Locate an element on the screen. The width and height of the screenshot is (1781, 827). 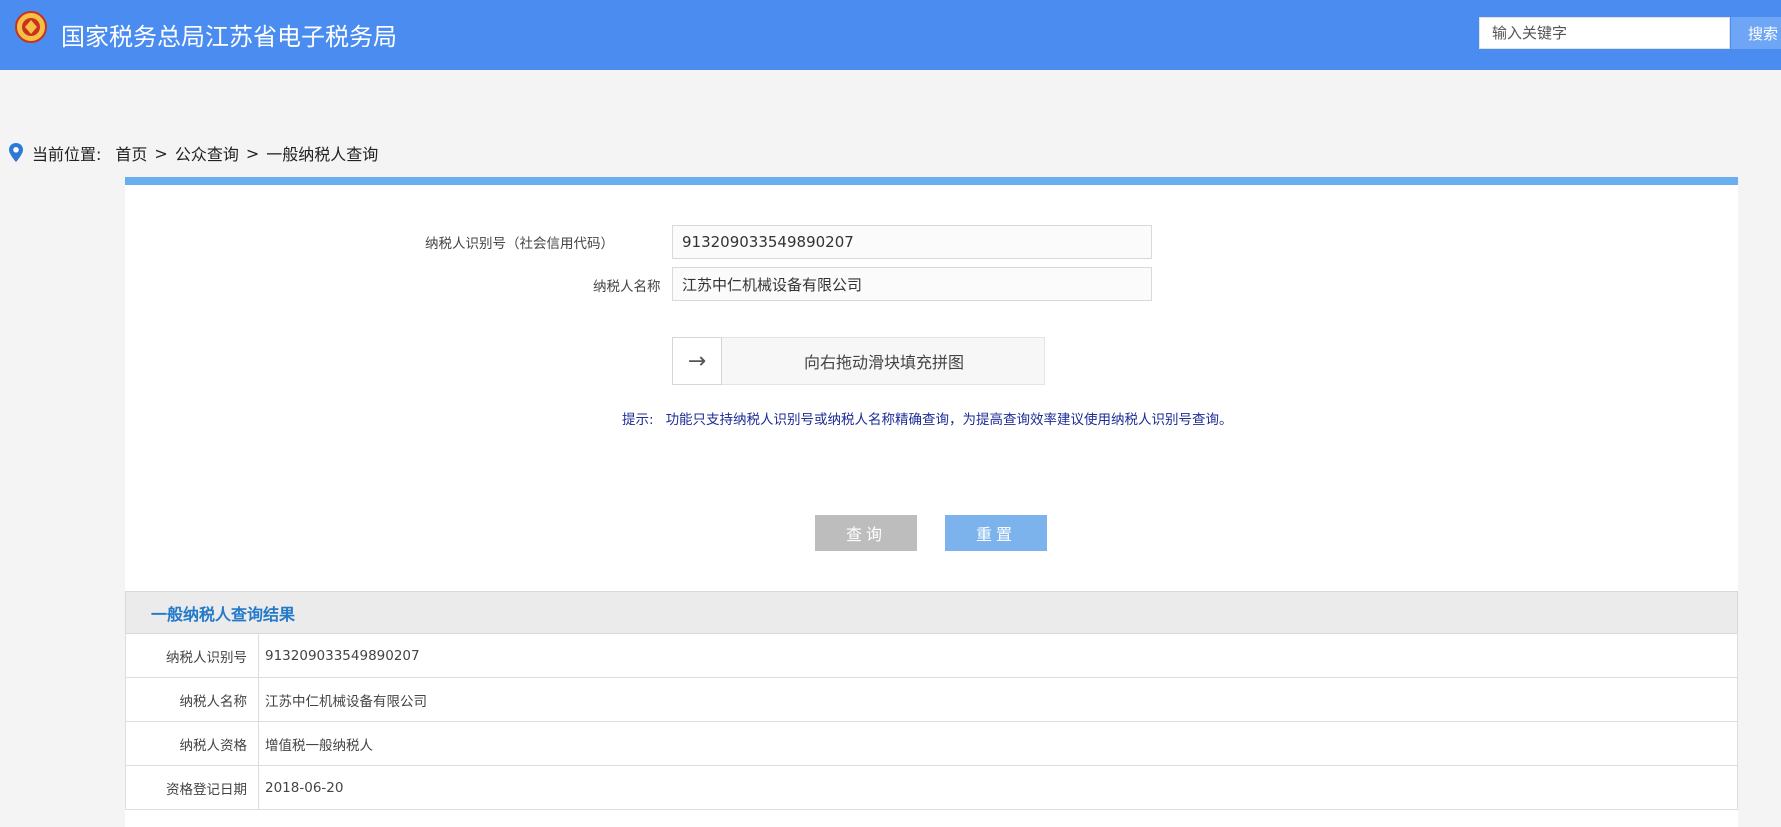
breadcrumb-home-link: 首页 is located at coordinates (131, 153).